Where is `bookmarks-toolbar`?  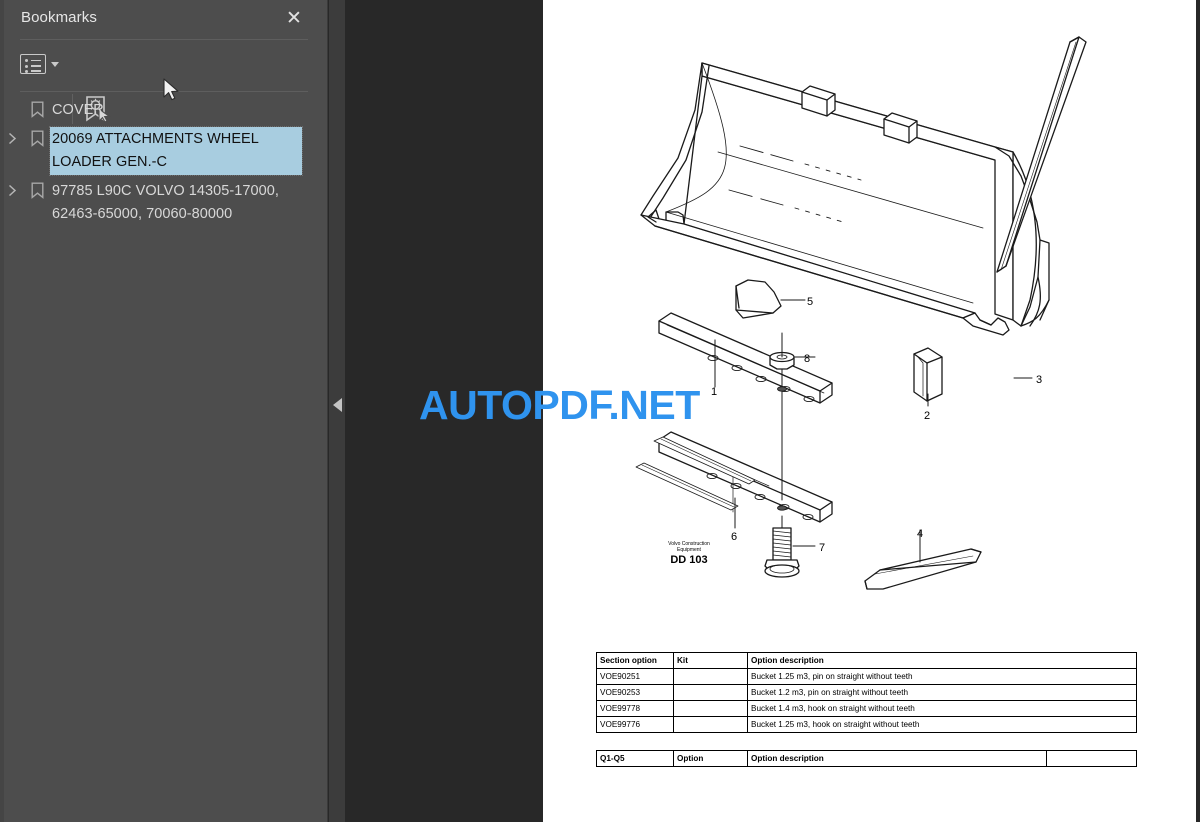
bookmarks-toolbar is located at coordinates (164, 84).